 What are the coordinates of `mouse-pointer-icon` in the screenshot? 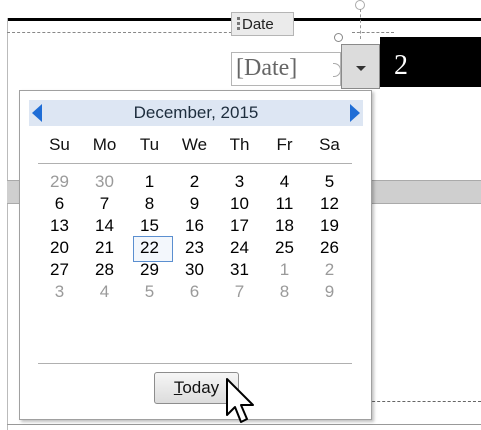 It's located at (240, 400).